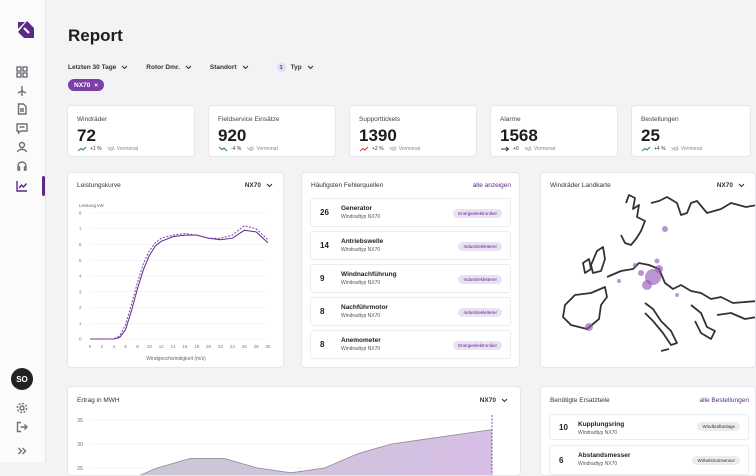 Image resolution: width=756 pixels, height=476 pixels. What do you see at coordinates (22, 91) in the screenshot?
I see `wind-turbine-icon` at bounding box center [22, 91].